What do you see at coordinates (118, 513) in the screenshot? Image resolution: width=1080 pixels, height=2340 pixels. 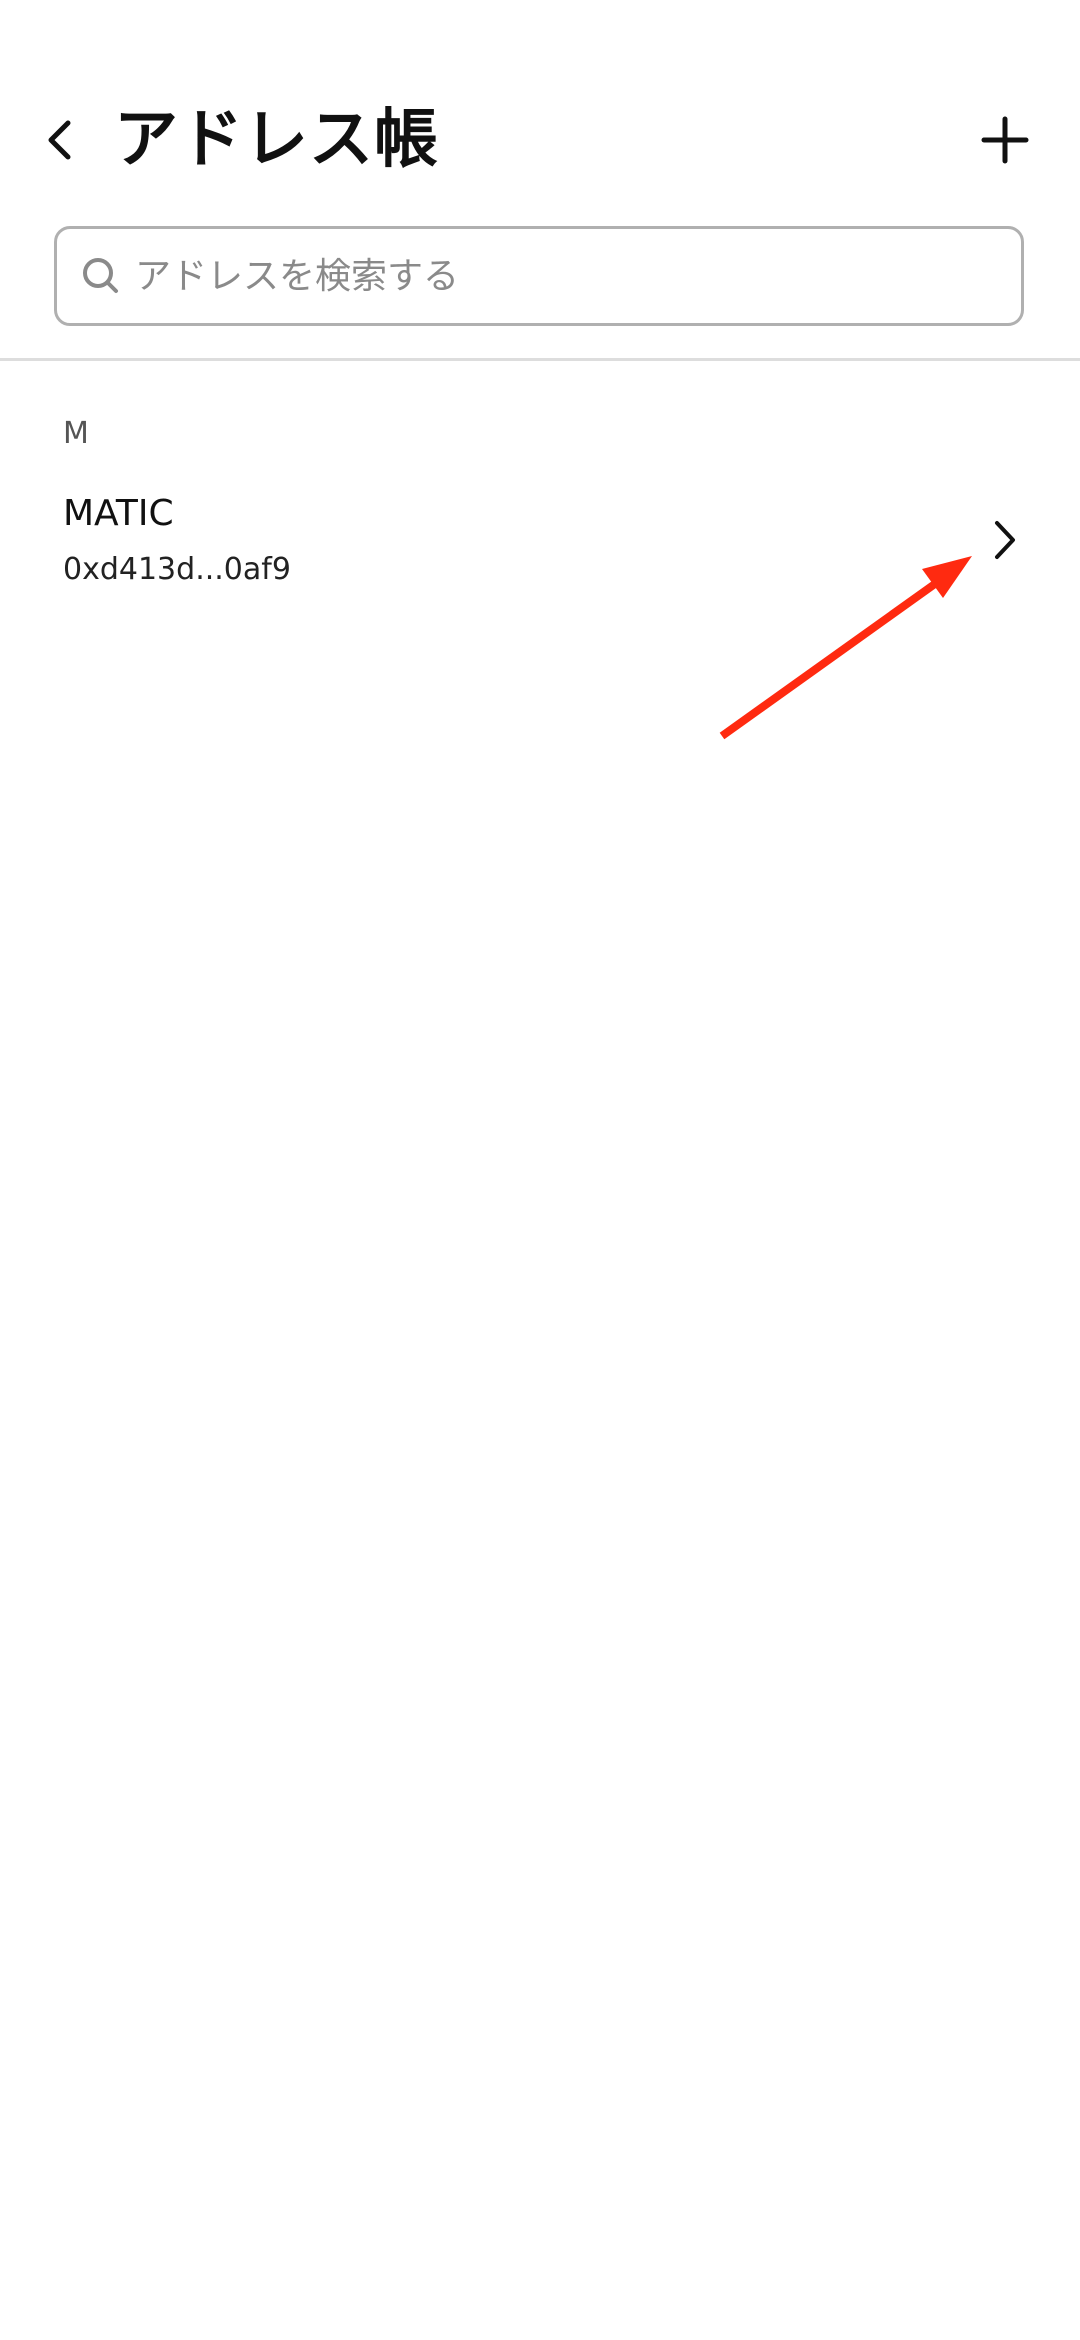 I see `address-name: MATIC` at bounding box center [118, 513].